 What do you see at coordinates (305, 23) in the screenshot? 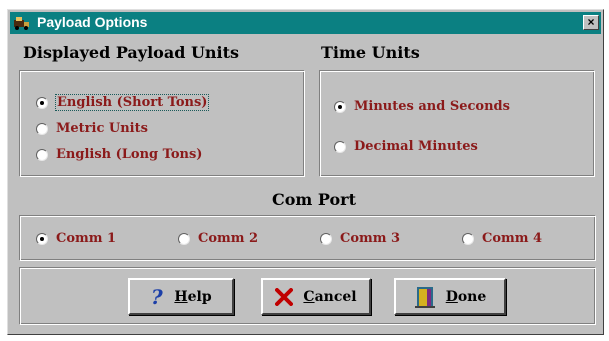
I see `title-bar: Payload Options ×` at bounding box center [305, 23].